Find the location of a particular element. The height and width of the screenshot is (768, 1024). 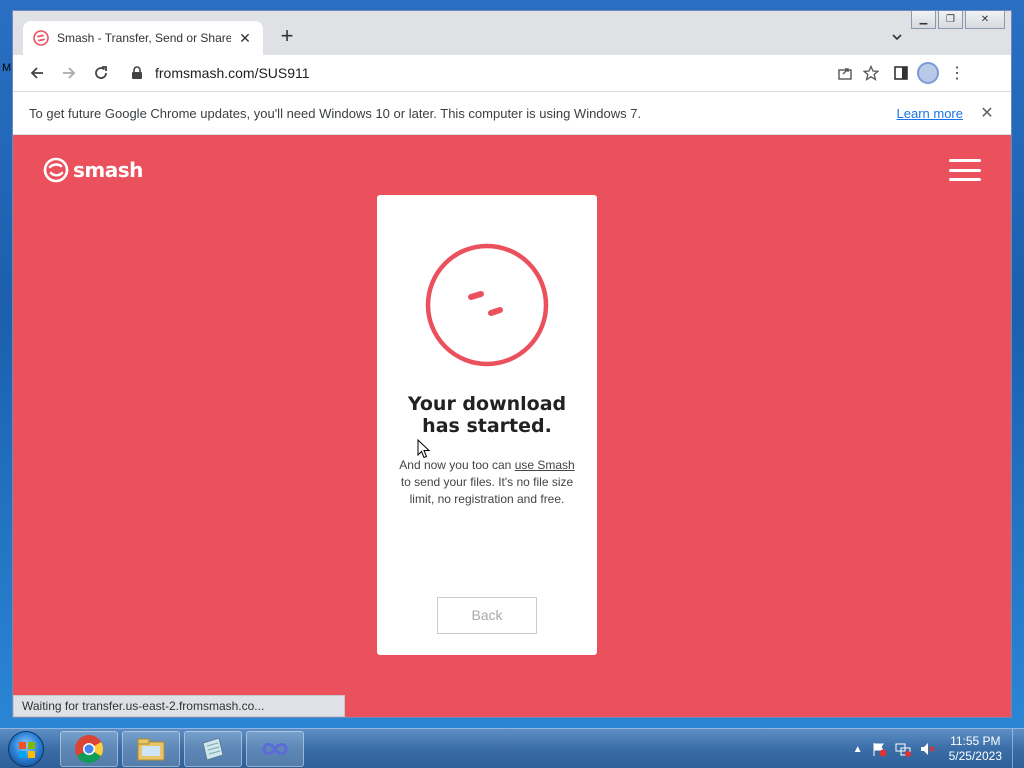

action-center-flag-icon is located at coordinates (879, 749).